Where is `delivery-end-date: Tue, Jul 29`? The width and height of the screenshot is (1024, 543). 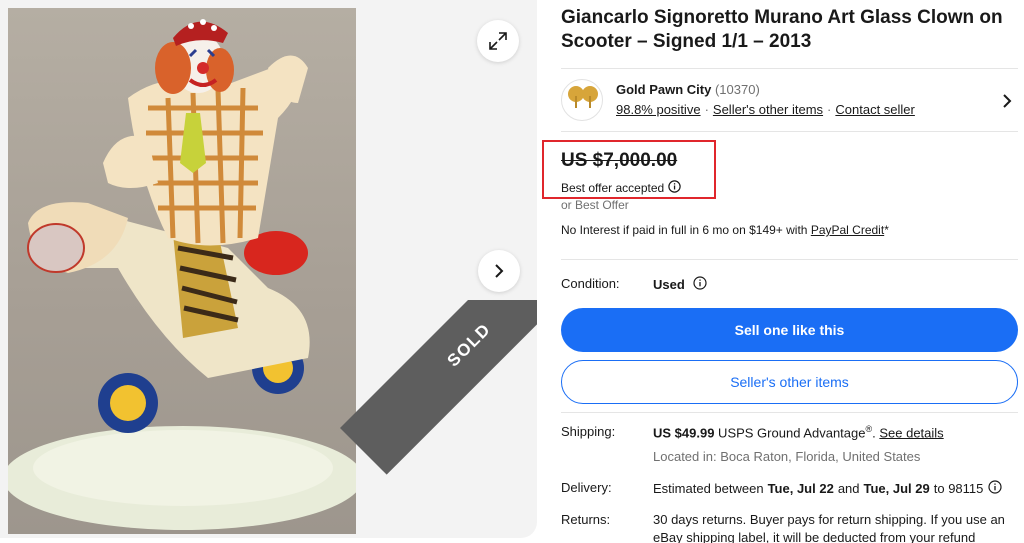 delivery-end-date: Tue, Jul 29 is located at coordinates (896, 488).